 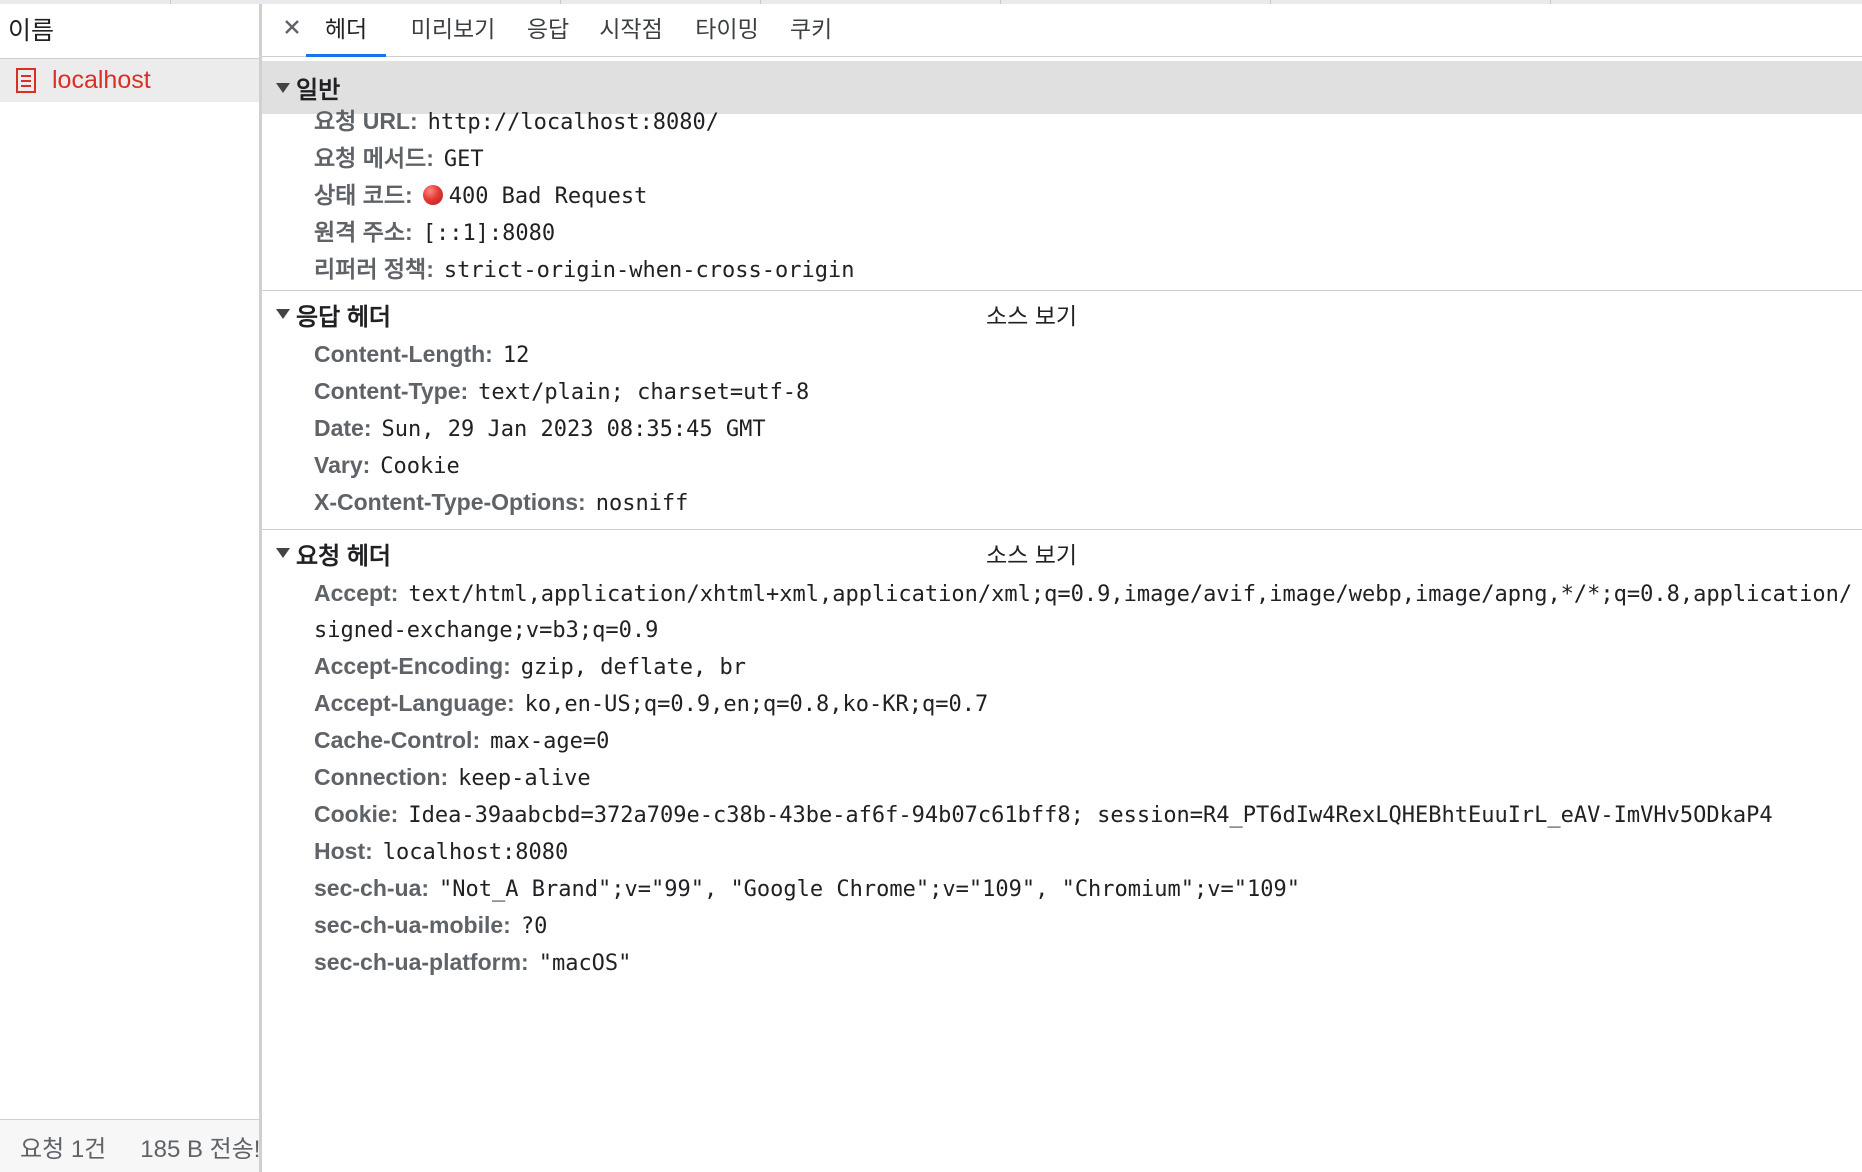 What do you see at coordinates (292, 27) in the screenshot?
I see `close-icon` at bounding box center [292, 27].